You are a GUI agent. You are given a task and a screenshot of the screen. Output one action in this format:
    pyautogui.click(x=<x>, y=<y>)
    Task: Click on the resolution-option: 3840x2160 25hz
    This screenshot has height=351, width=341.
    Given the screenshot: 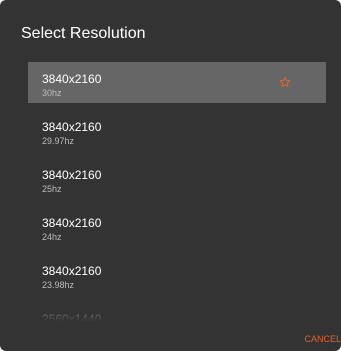 What is the action you would take?
    pyautogui.click(x=184, y=178)
    